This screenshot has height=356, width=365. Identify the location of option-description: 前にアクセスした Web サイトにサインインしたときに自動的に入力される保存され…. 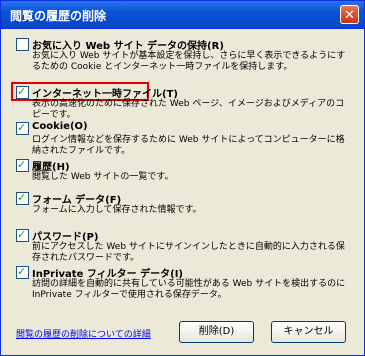
(188, 252).